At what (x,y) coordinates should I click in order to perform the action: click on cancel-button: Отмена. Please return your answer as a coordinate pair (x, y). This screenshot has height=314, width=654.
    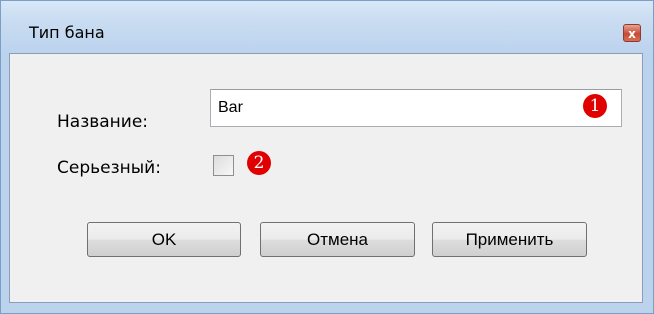
    Looking at the image, I should click on (337, 239).